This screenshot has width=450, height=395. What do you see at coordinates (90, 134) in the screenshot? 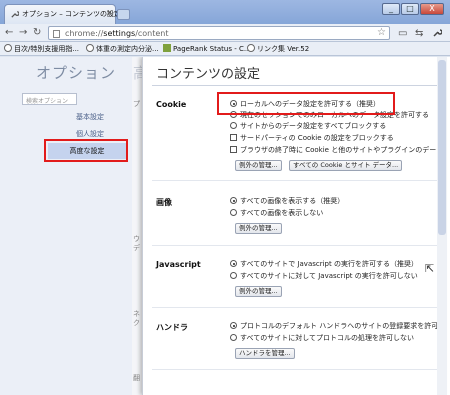
I see `nav-personal: 個人設定` at bounding box center [90, 134].